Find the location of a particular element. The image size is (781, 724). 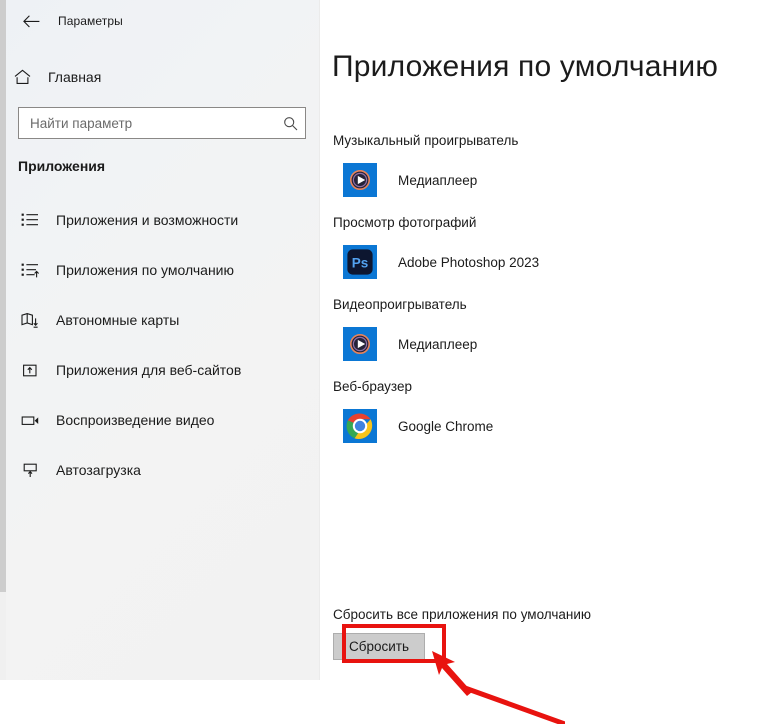

sidebar-scrollbar is located at coordinates (3, 340).